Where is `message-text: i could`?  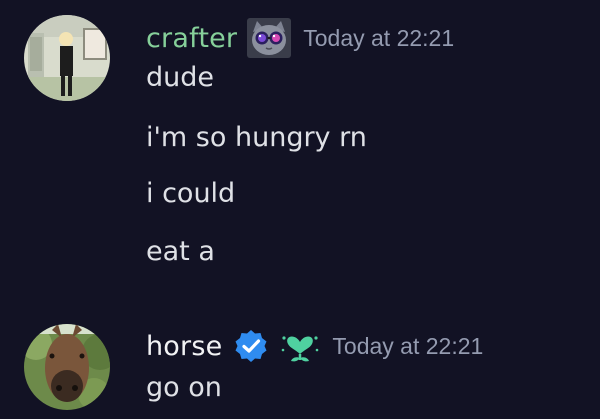
message-text: i could is located at coordinates (191, 193).